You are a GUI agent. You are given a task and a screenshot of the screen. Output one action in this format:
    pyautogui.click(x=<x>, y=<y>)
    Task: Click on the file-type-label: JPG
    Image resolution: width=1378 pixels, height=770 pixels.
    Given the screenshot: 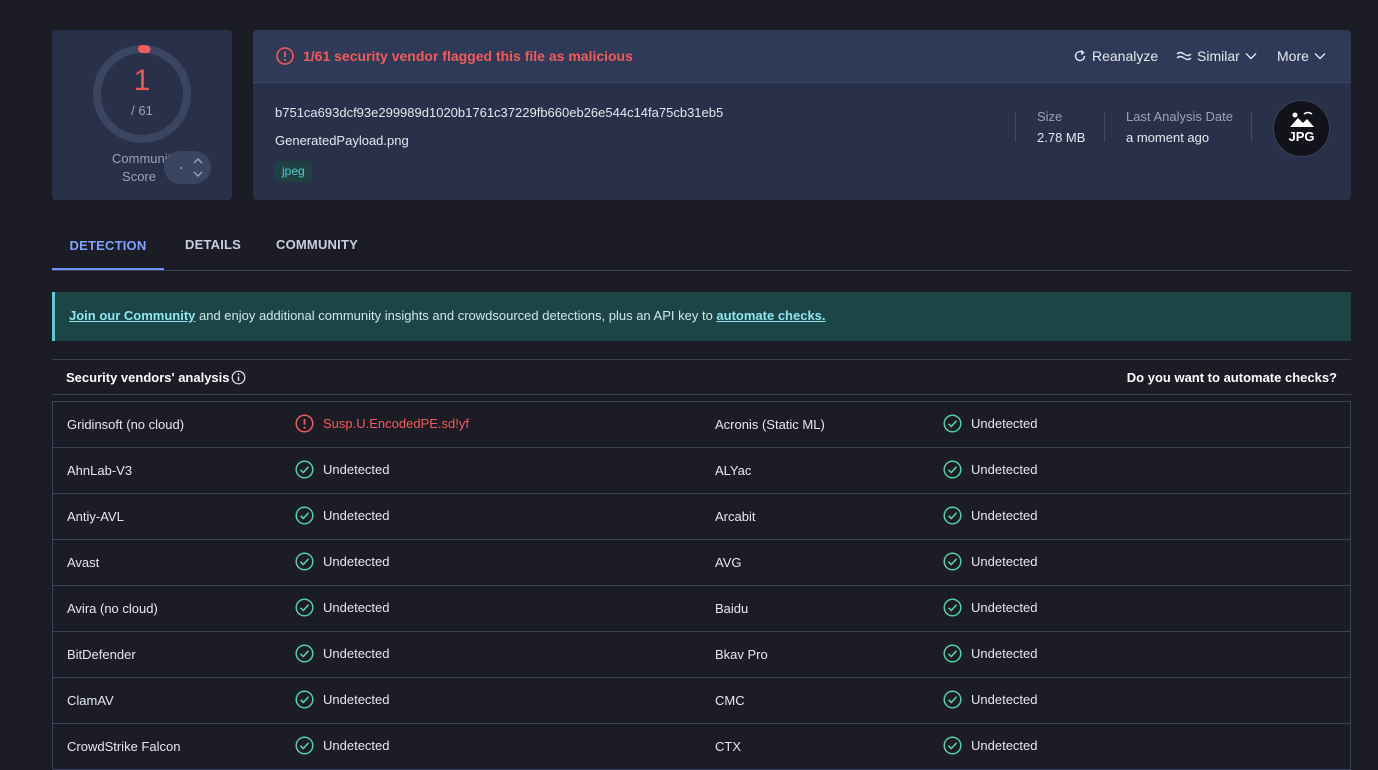 What is the action you would take?
    pyautogui.click(x=1301, y=136)
    